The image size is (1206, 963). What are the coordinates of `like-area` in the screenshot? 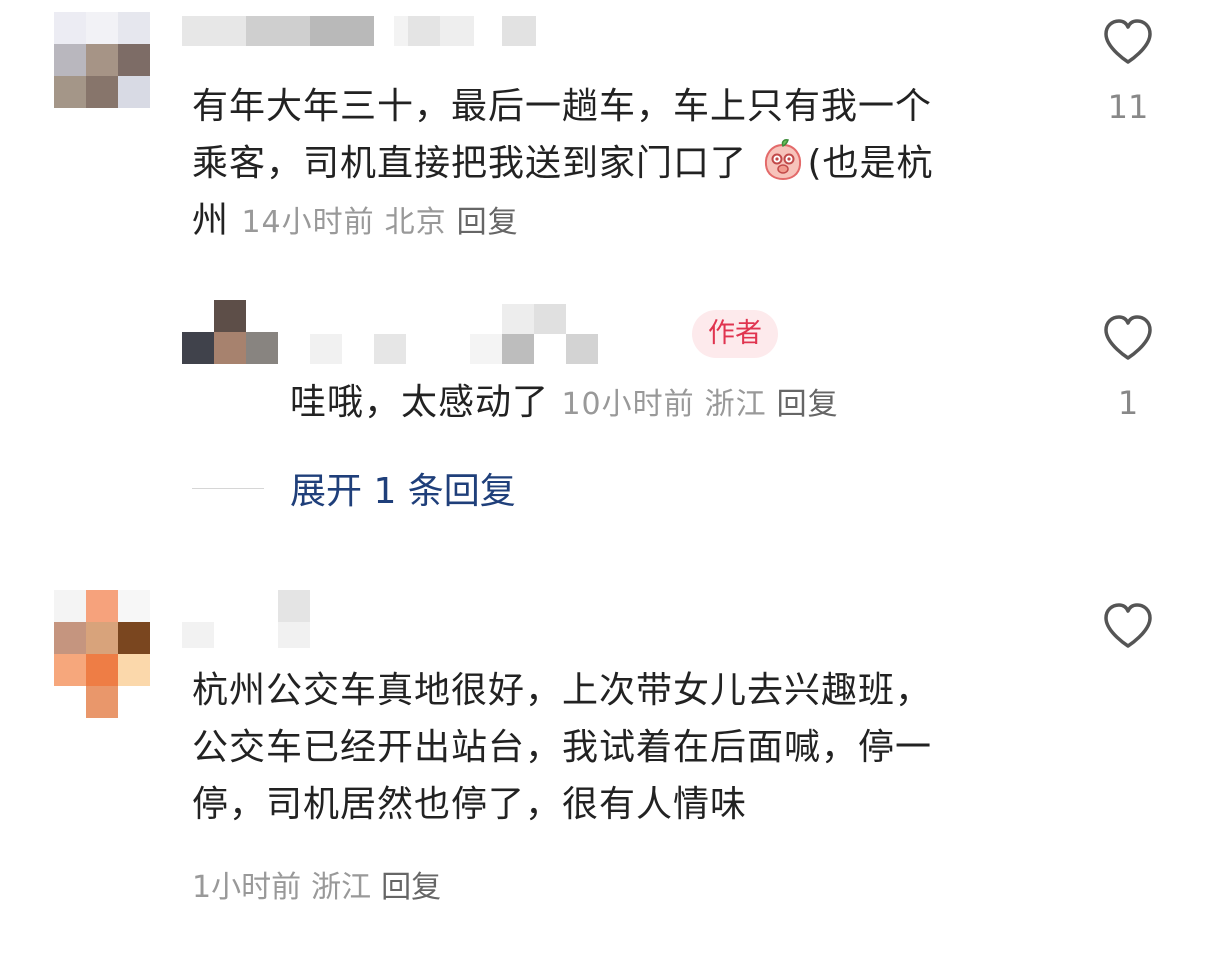 It's located at (1128, 626).